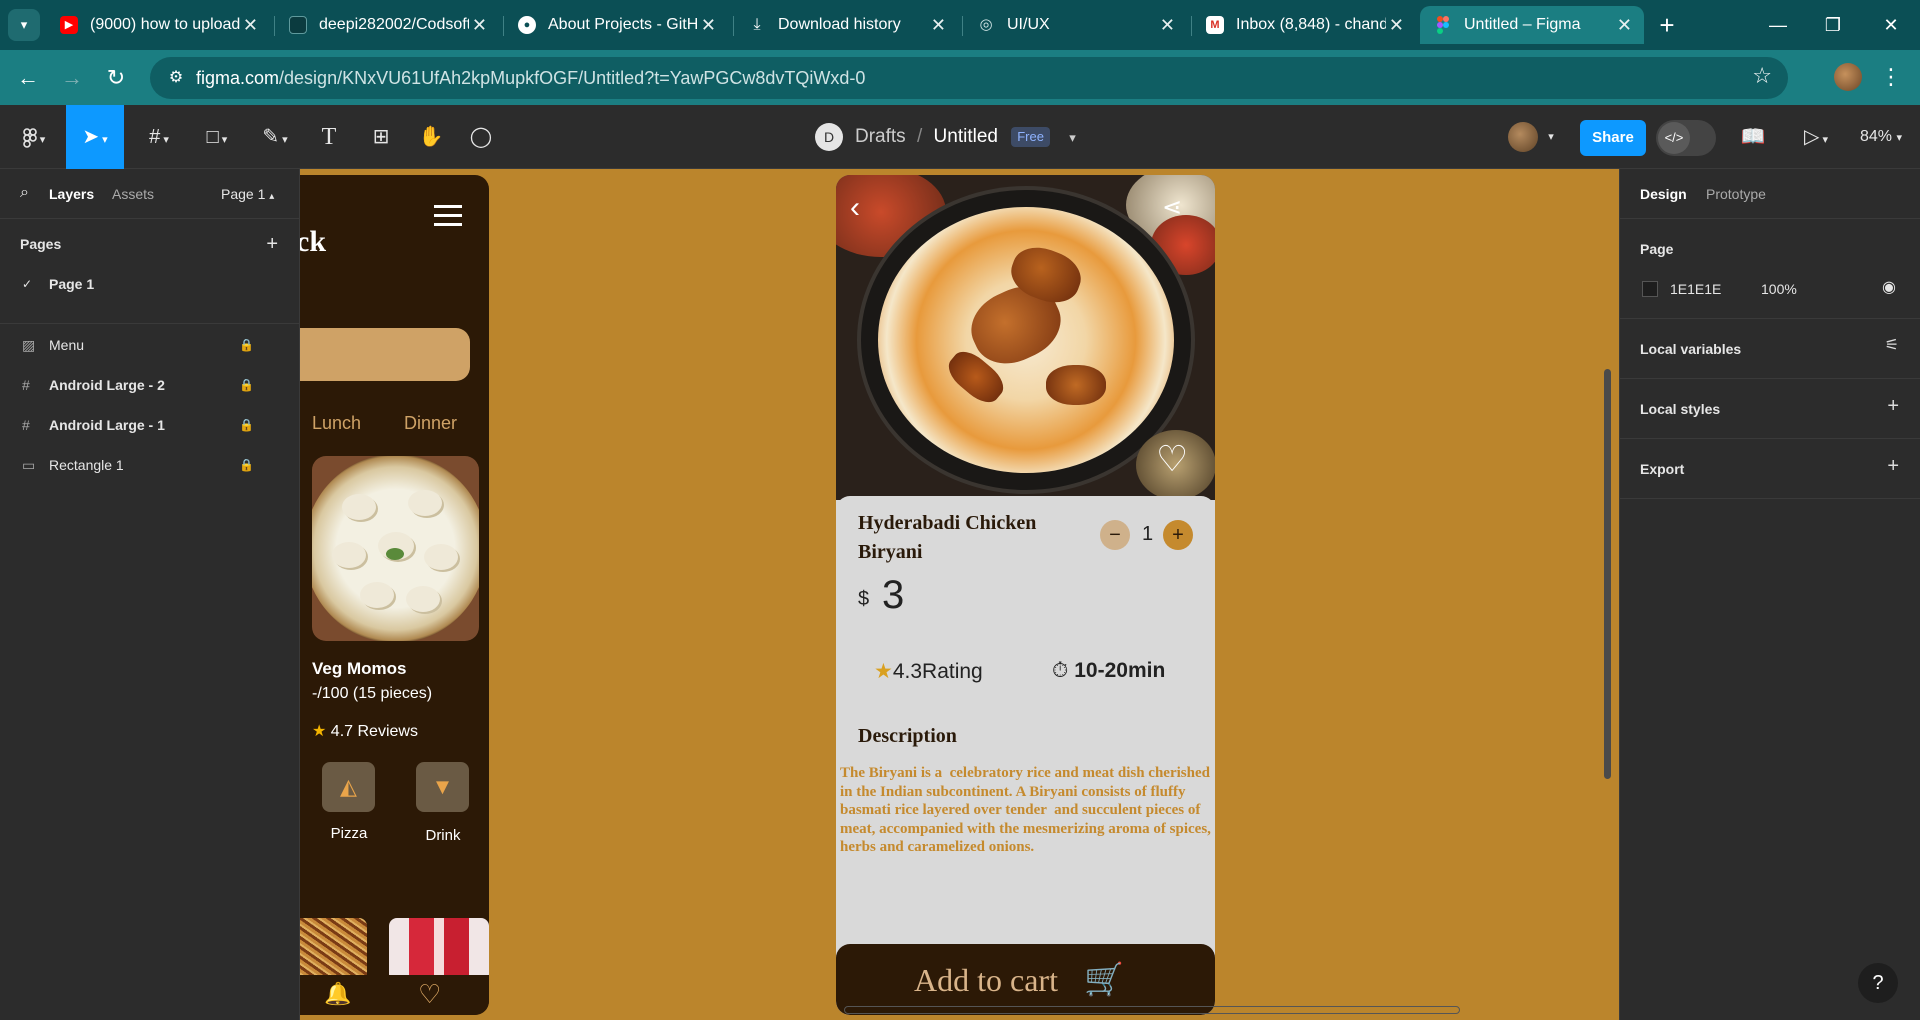 The image size is (1920, 1020). I want to click on minimize-button: —, so click(1778, 25).